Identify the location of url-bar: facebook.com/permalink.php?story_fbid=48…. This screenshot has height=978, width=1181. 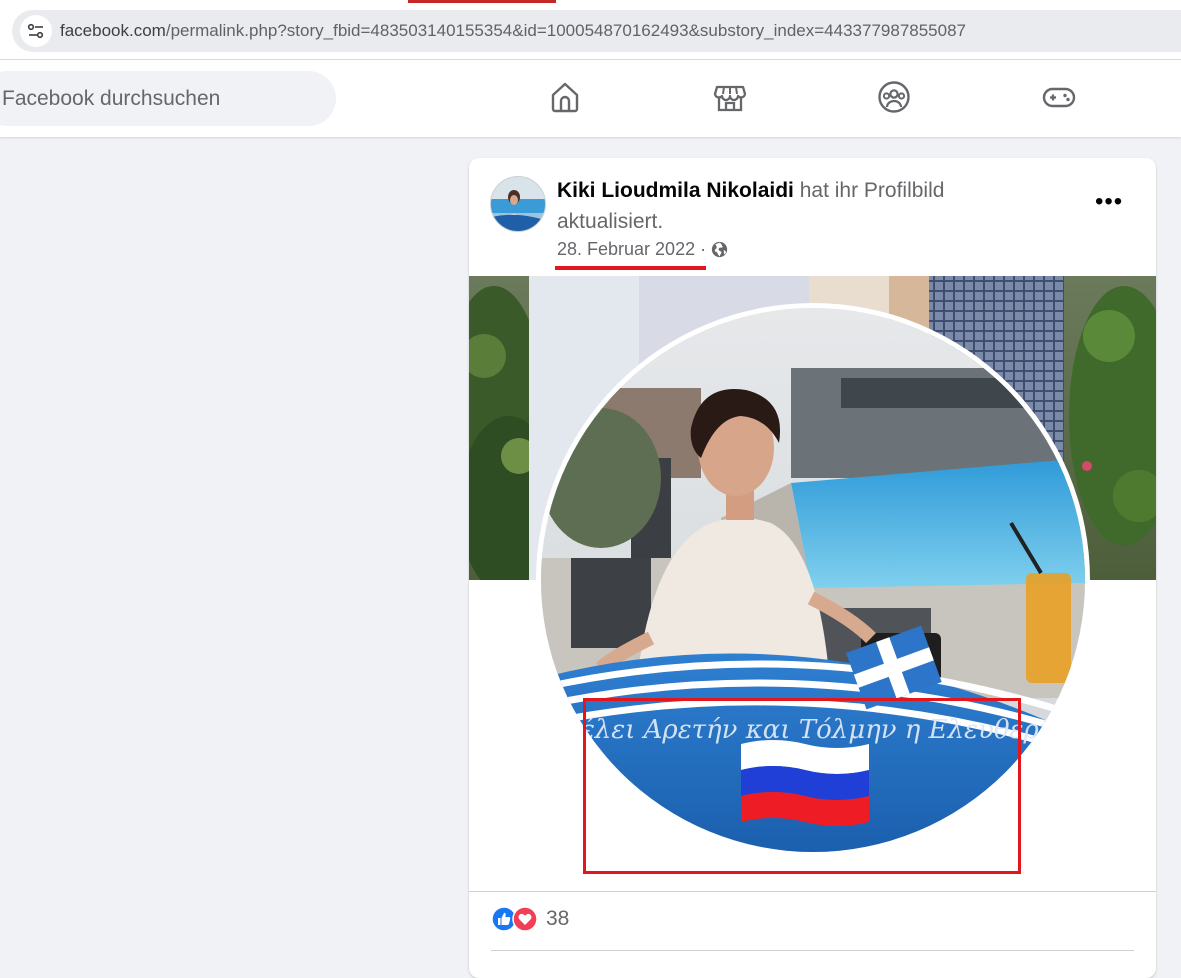
(596, 31).